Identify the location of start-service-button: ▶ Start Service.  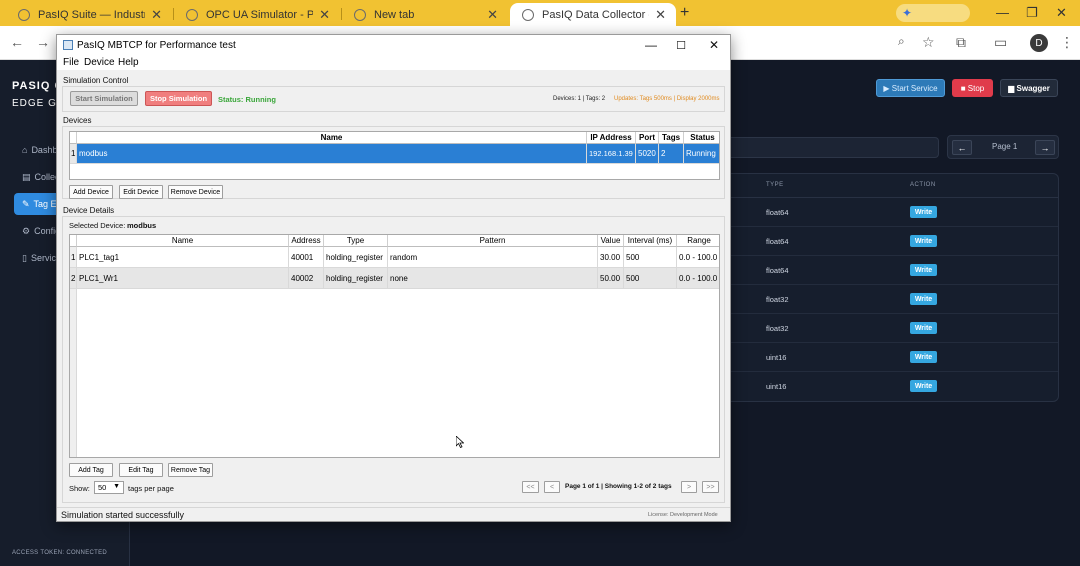
(910, 88).